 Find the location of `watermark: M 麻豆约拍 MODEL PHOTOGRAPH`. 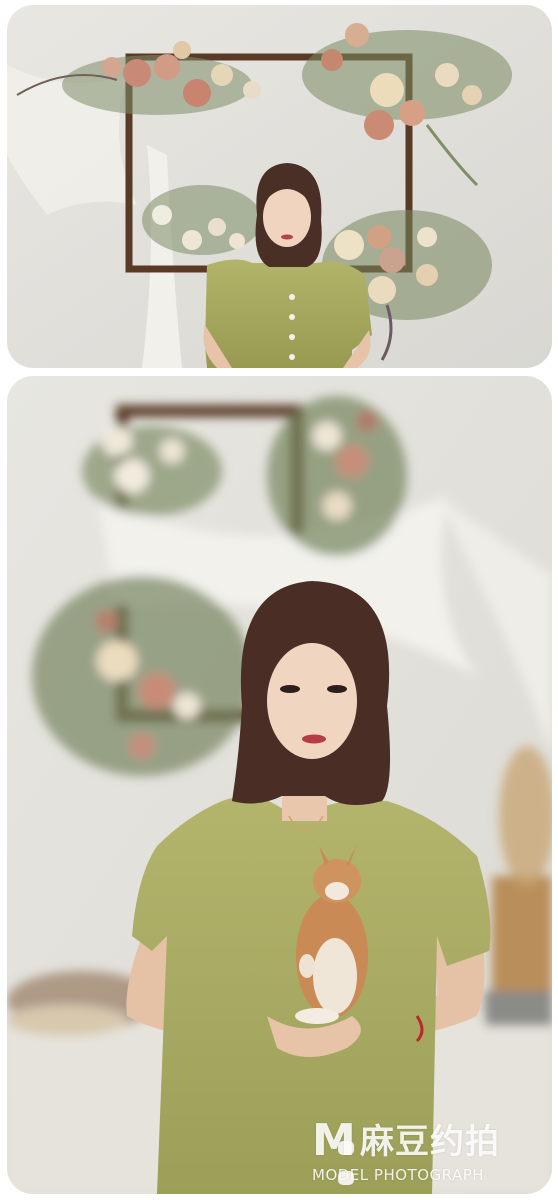

watermark: M 麻豆约拍 MODEL PHOTOGRAPH is located at coordinates (427, 1151).